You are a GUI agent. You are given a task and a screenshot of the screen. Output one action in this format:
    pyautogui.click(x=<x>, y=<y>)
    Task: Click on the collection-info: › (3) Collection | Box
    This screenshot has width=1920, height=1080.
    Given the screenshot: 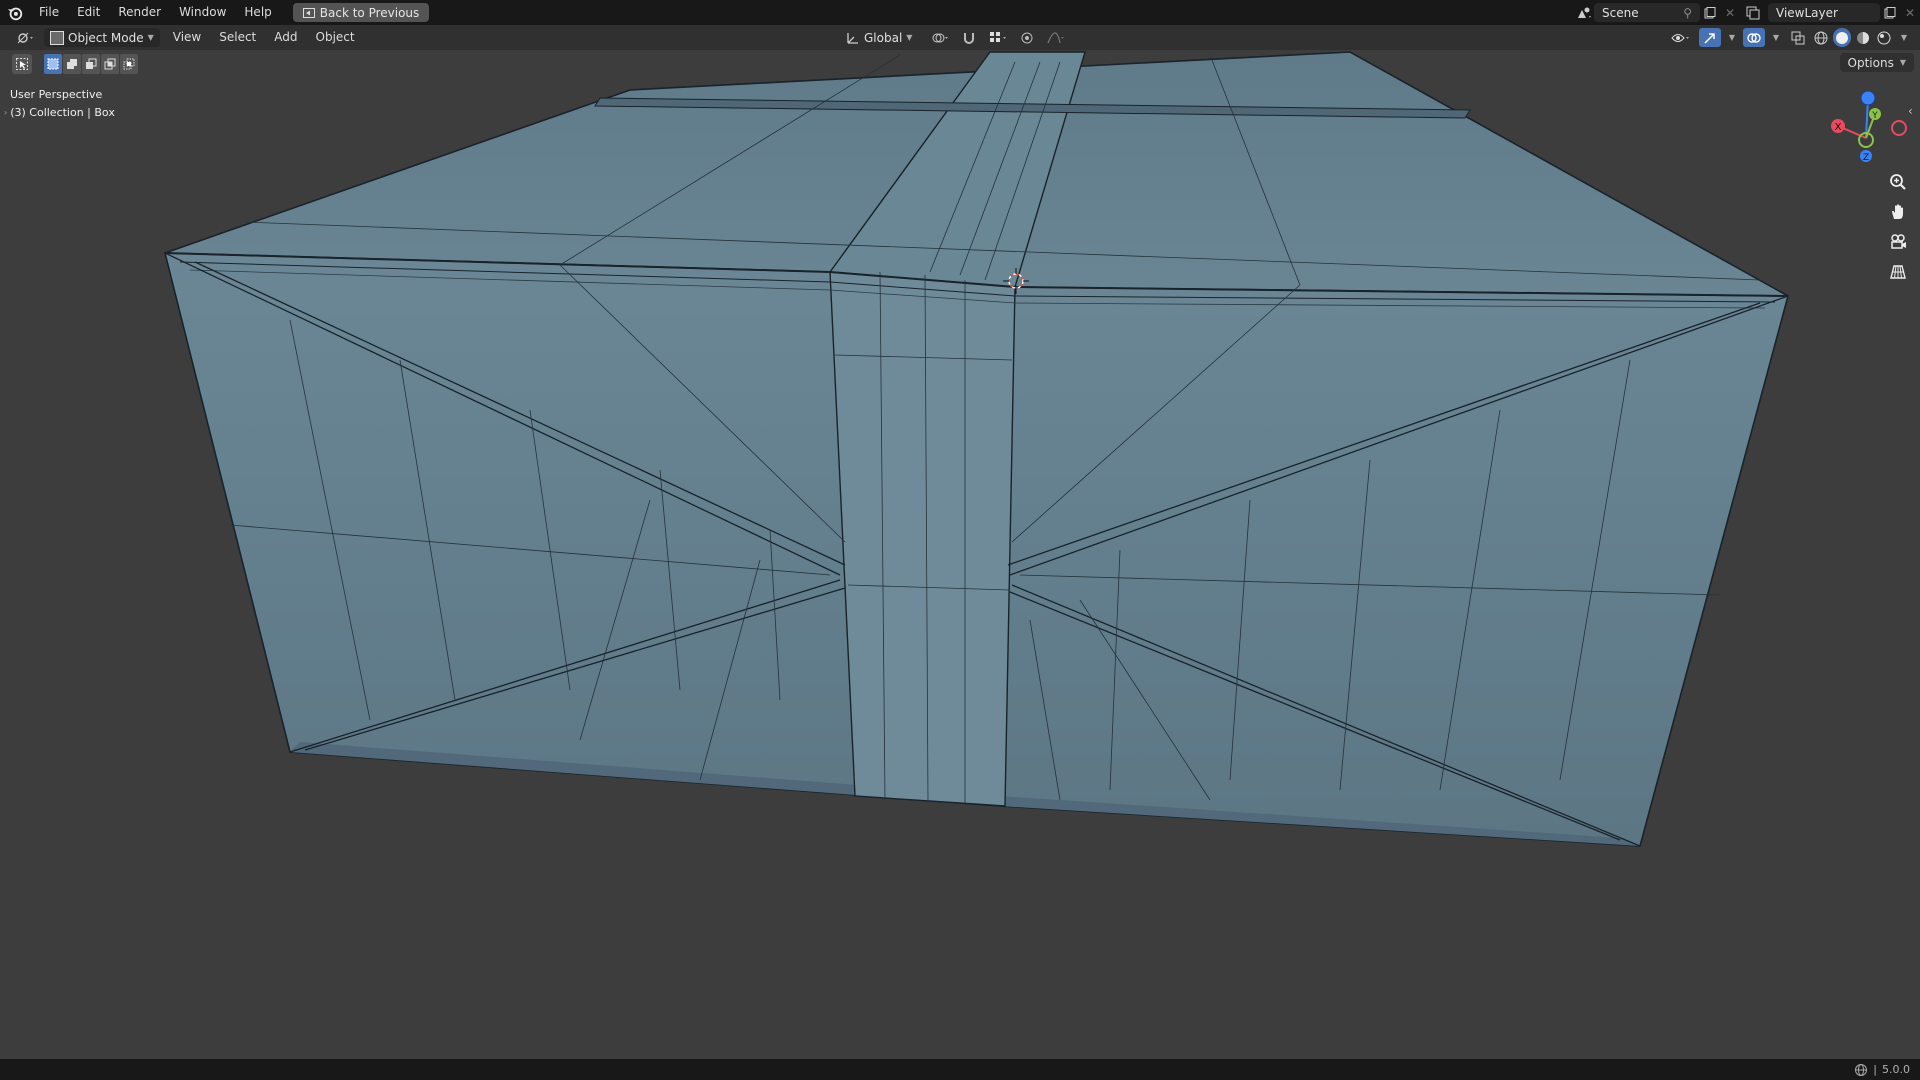 What is the action you would take?
    pyautogui.click(x=59, y=113)
    